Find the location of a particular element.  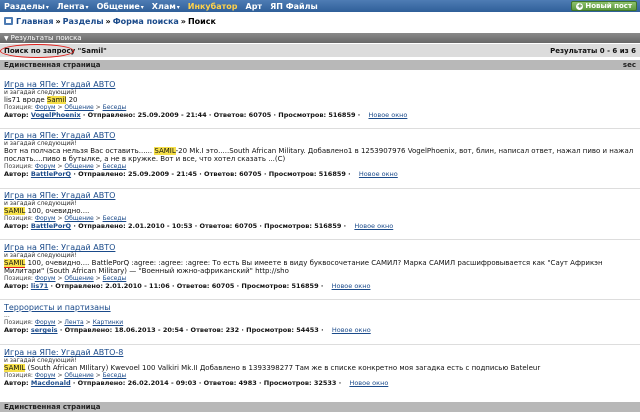

result-author: sergeis is located at coordinates (44, 330).